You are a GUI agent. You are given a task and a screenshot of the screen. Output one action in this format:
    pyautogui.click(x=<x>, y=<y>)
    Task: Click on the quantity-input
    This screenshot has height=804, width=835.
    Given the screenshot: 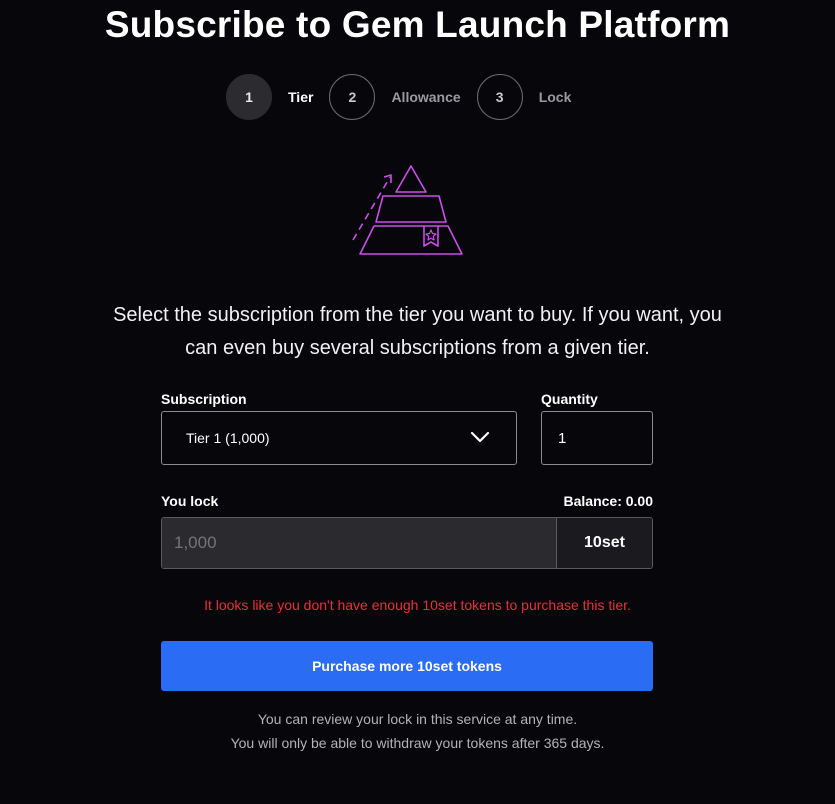 What is the action you would take?
    pyautogui.click(x=597, y=438)
    